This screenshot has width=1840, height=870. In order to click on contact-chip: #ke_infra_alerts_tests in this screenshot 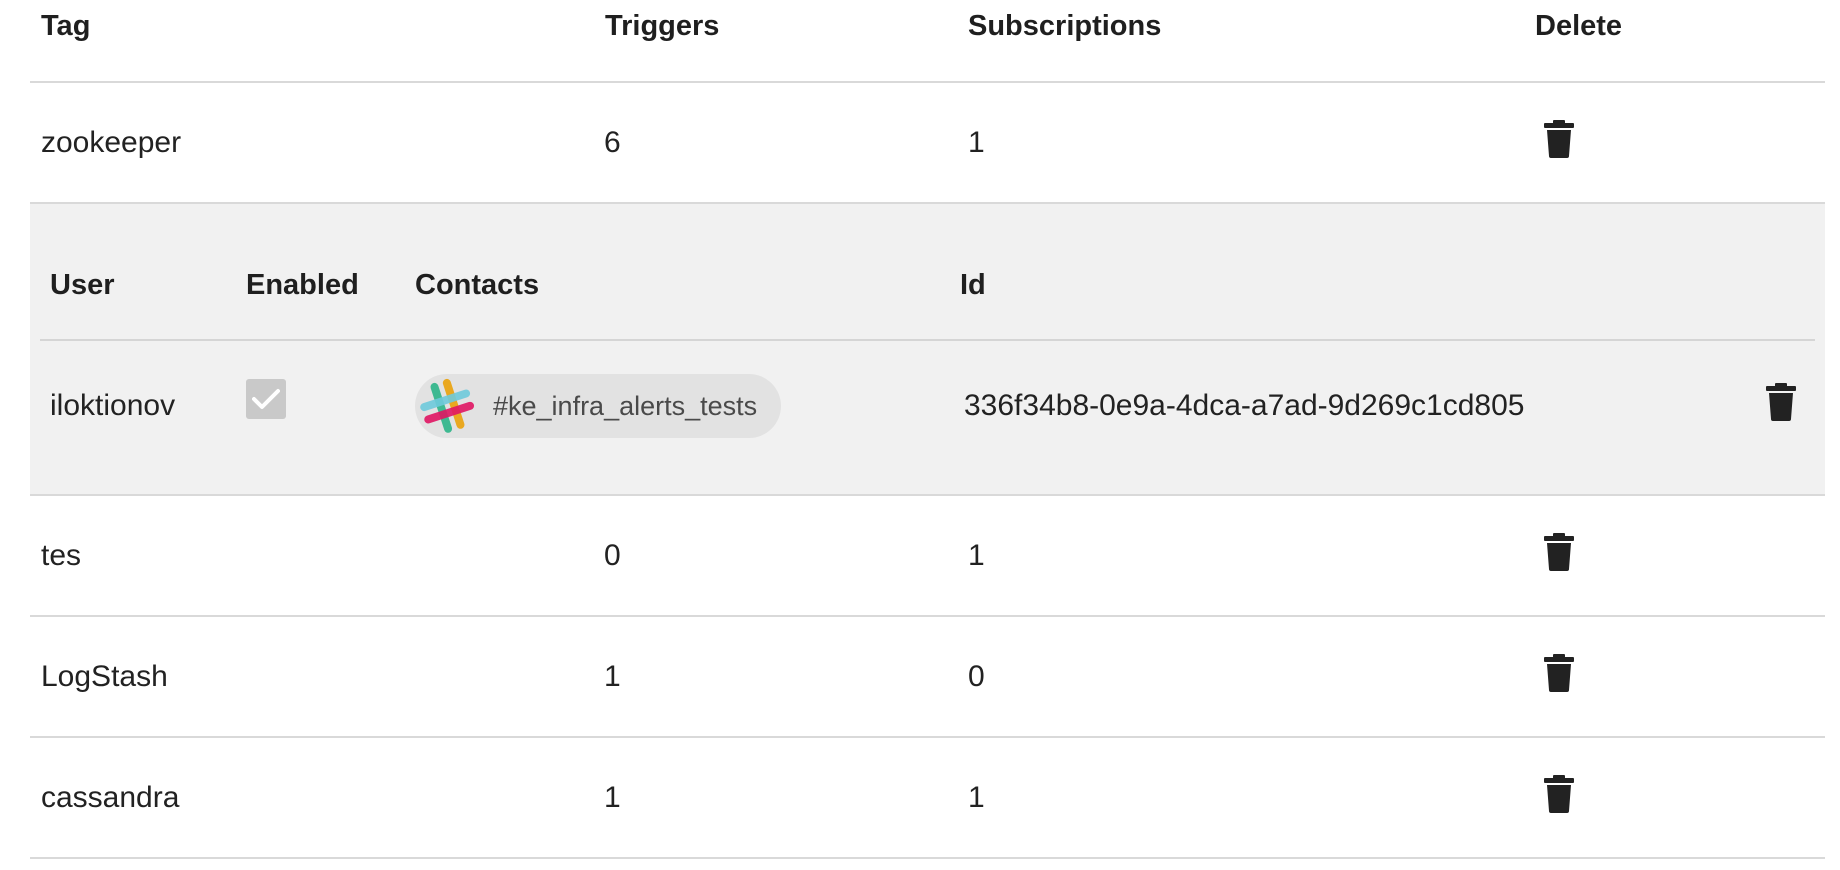, I will do `click(598, 406)`.